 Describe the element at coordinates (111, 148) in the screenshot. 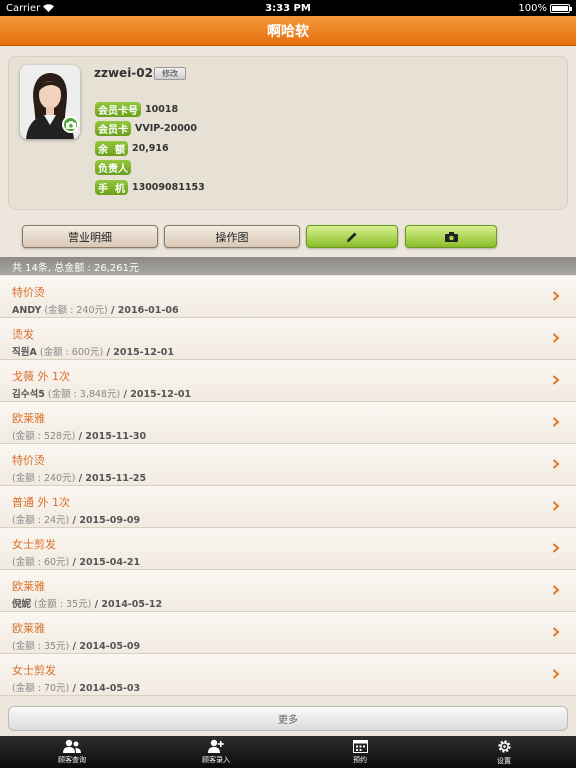

I see `field-label: 余 额` at that location.